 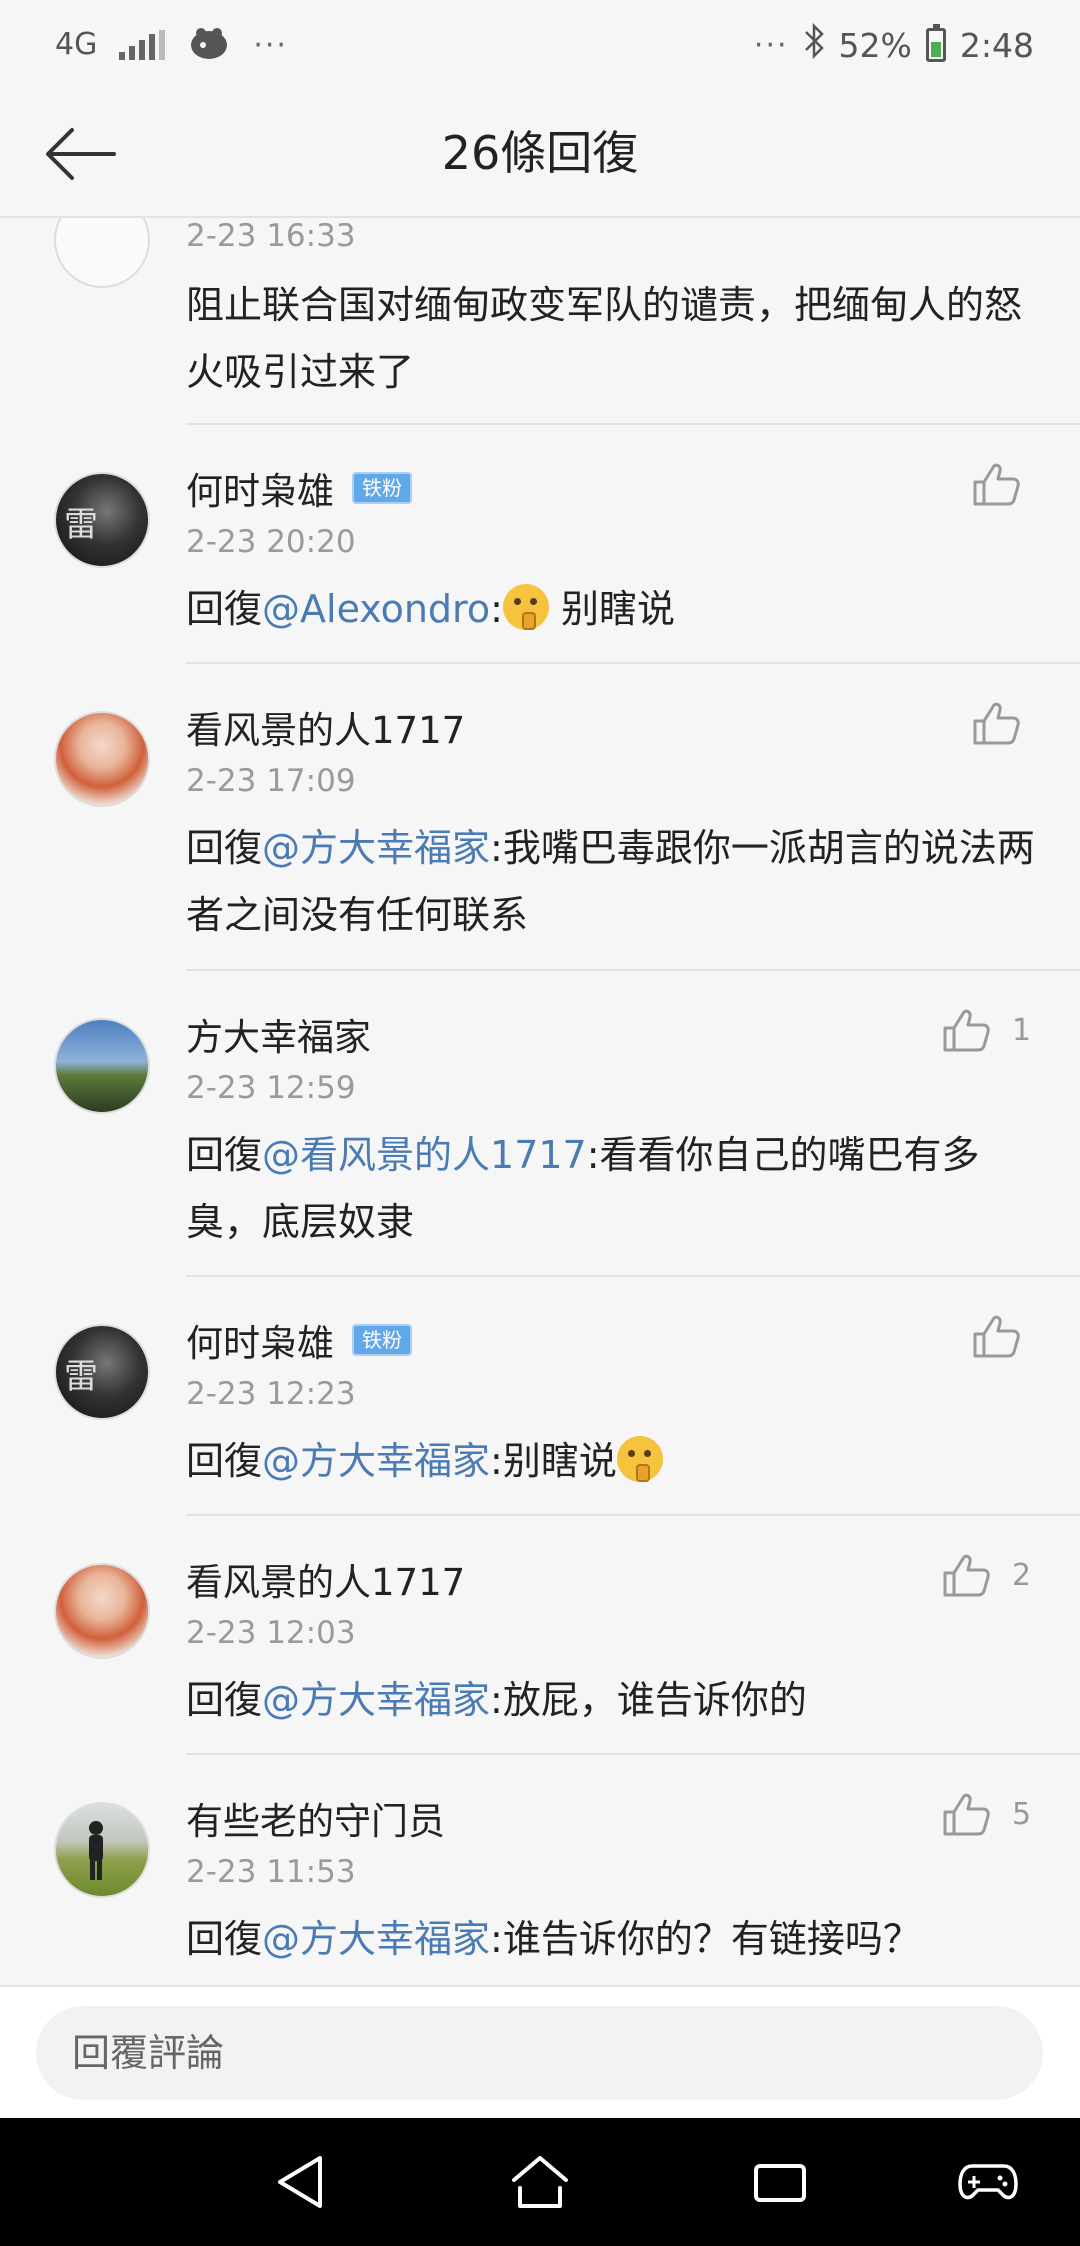 I want to click on like-count: 1, so click(x=1022, y=1030).